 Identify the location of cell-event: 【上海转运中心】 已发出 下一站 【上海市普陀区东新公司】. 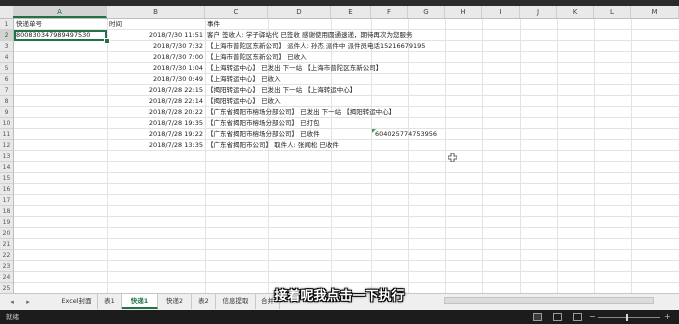
(294, 68).